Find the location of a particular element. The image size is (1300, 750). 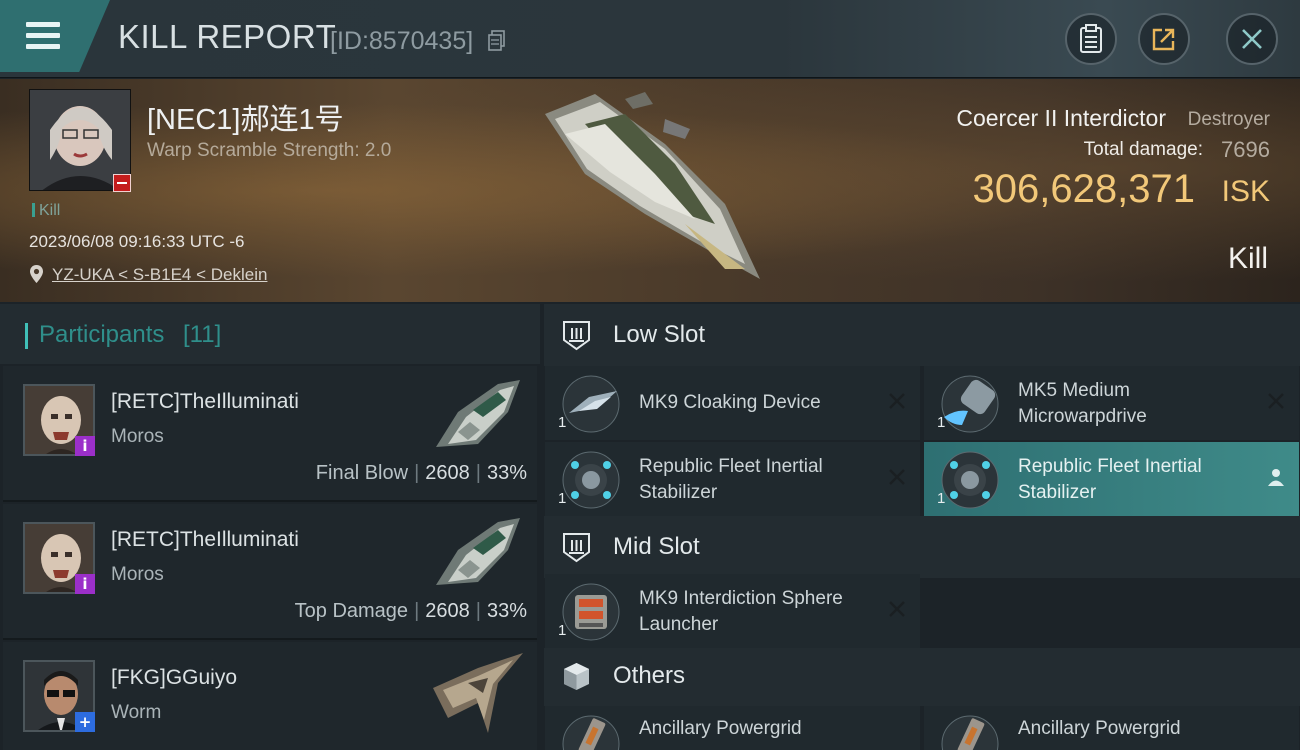

destroyed-badge is located at coordinates (122, 183).